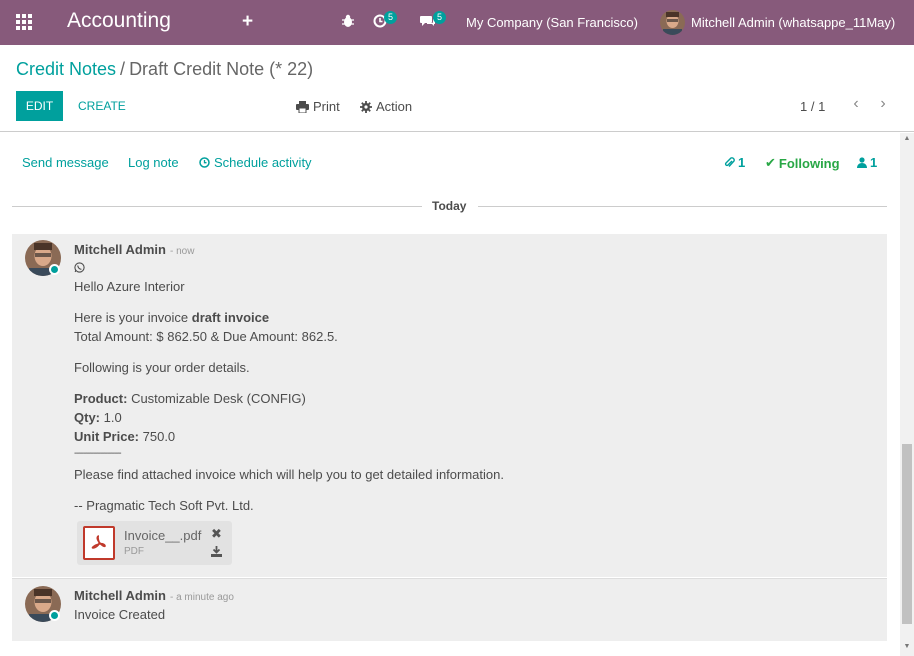  What do you see at coordinates (164, 505) in the screenshot?
I see `message-signature: -- Pragmatic Tech Soft Pvt. Ltd.` at bounding box center [164, 505].